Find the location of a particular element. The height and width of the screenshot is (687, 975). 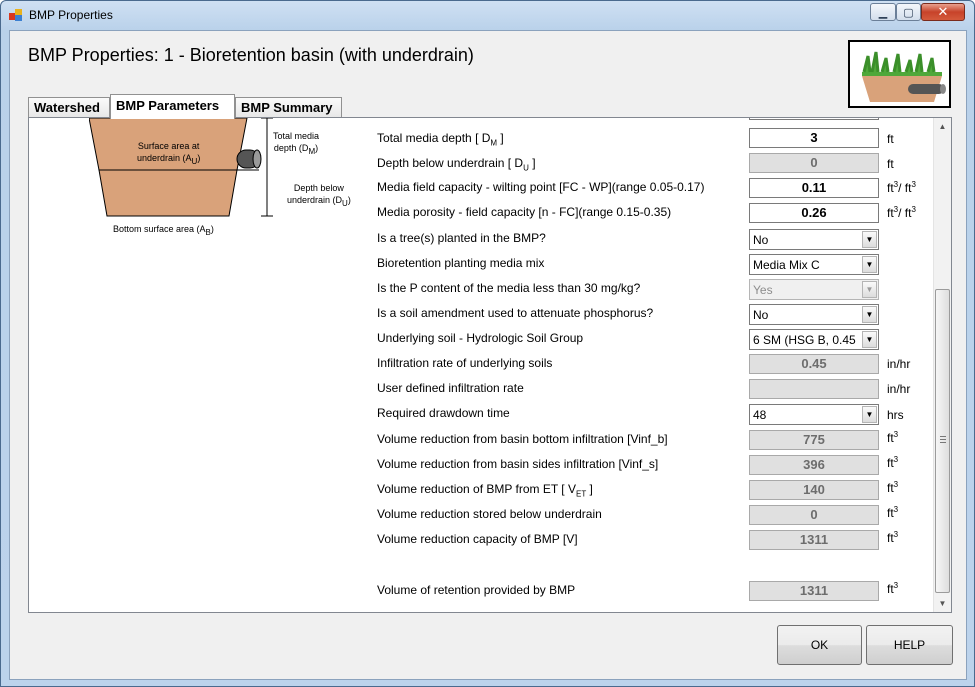

vinf-b-field: 775 is located at coordinates (814, 440).